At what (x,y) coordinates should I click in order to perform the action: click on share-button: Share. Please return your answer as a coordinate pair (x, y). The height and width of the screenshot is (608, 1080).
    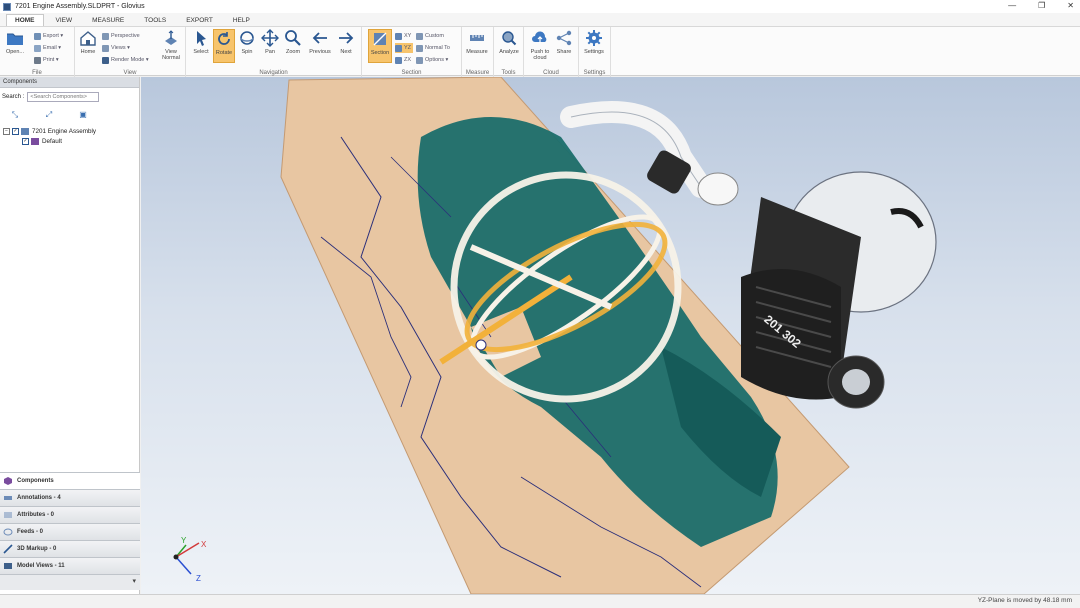
    Looking at the image, I should click on (564, 46).